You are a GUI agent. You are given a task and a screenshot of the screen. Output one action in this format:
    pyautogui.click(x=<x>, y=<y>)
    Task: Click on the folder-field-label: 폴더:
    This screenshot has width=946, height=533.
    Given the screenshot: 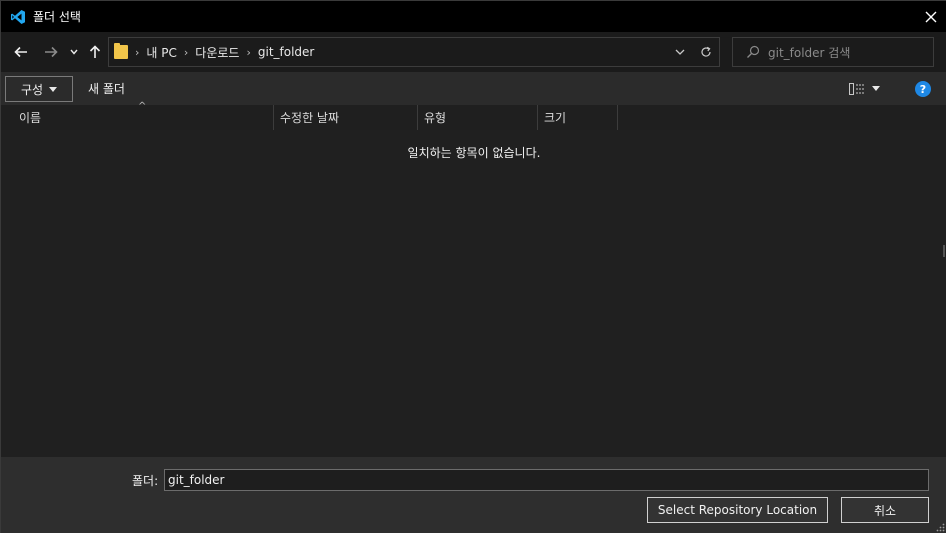 What is the action you would take?
    pyautogui.click(x=145, y=480)
    